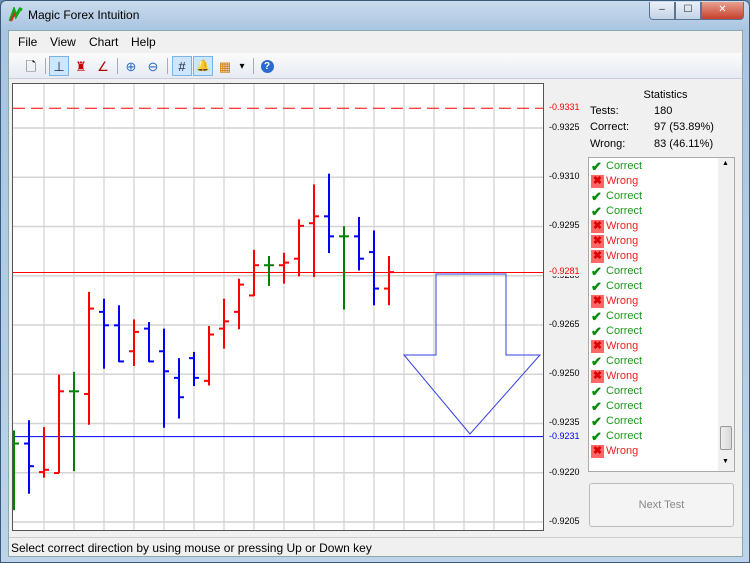 This screenshot has width=750, height=563. I want to click on alert-bell-icon: 🔔, so click(203, 66).